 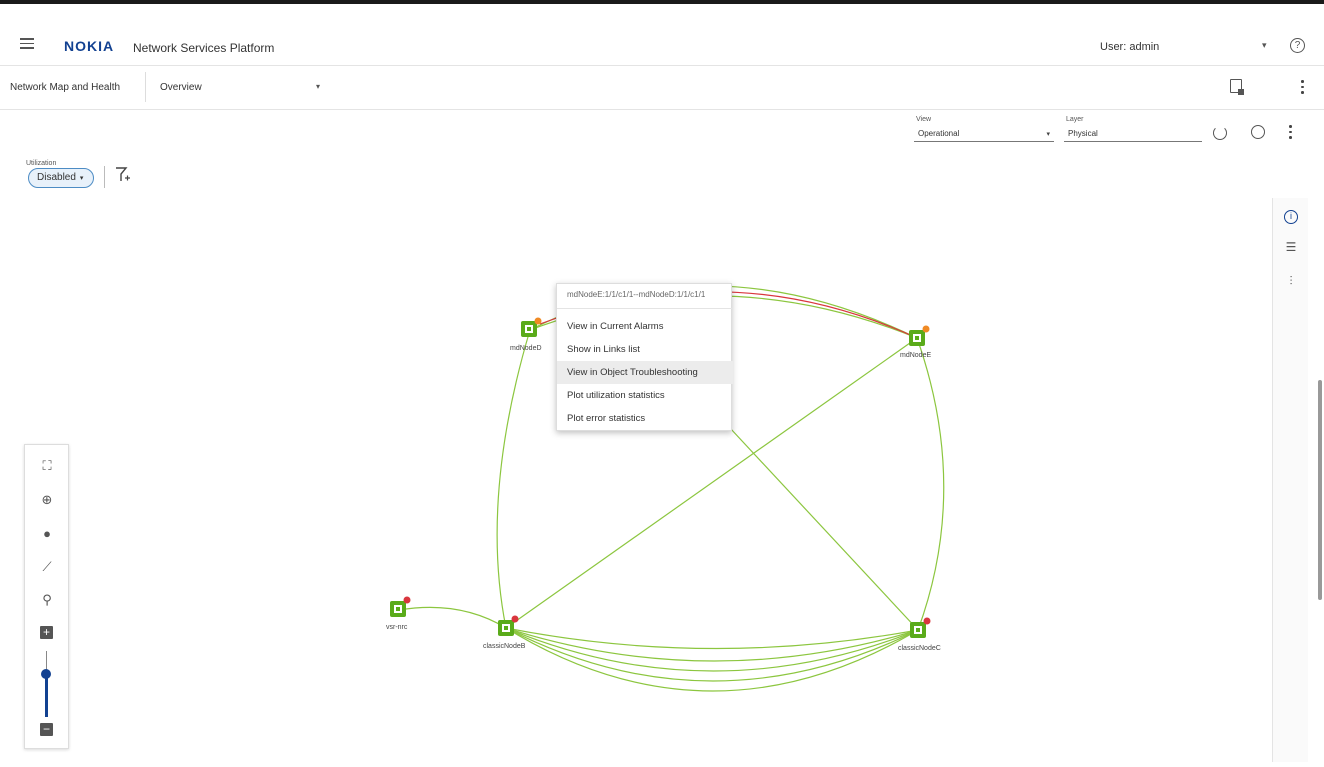 I want to click on context-menu-title: mdNodeE:1/1/c1/1--mdNodeD:1/1/c1/1, so click(x=636, y=294).